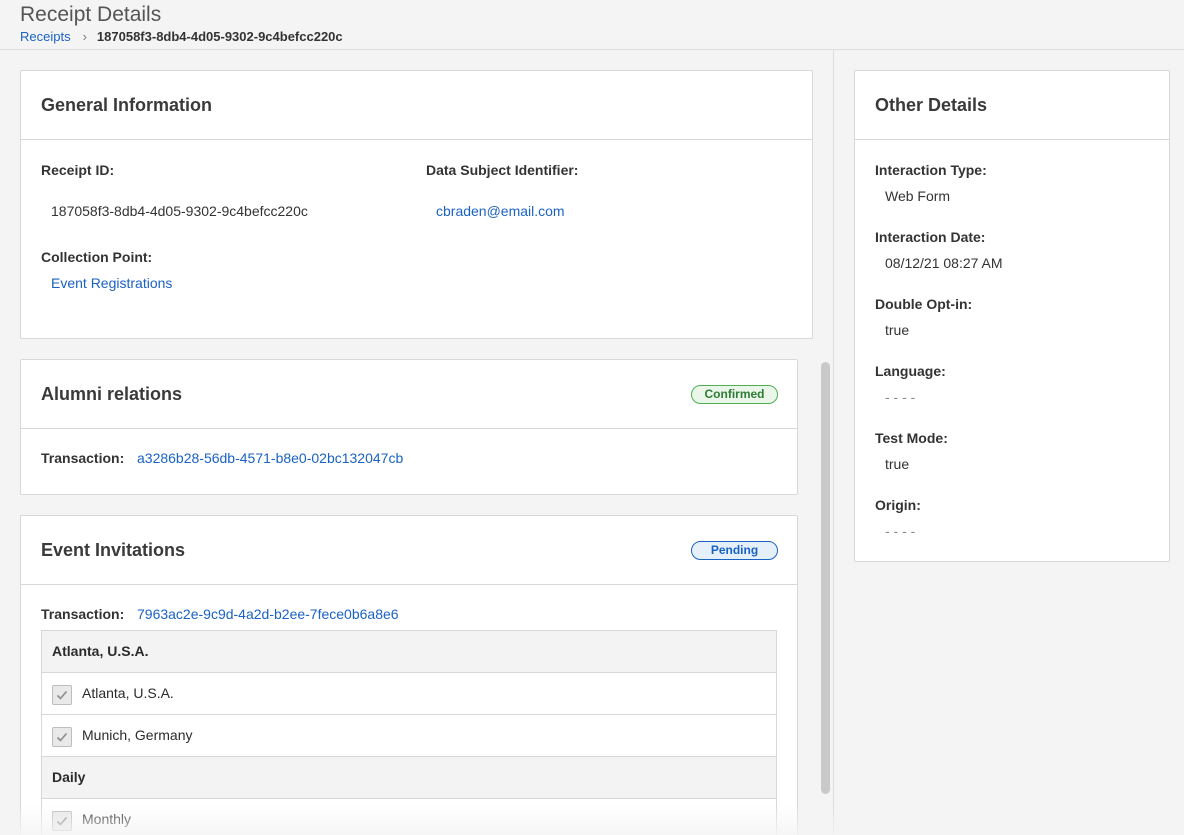 This screenshot has height=835, width=1184. What do you see at coordinates (69, 777) in the screenshot?
I see `group-label: Daily` at bounding box center [69, 777].